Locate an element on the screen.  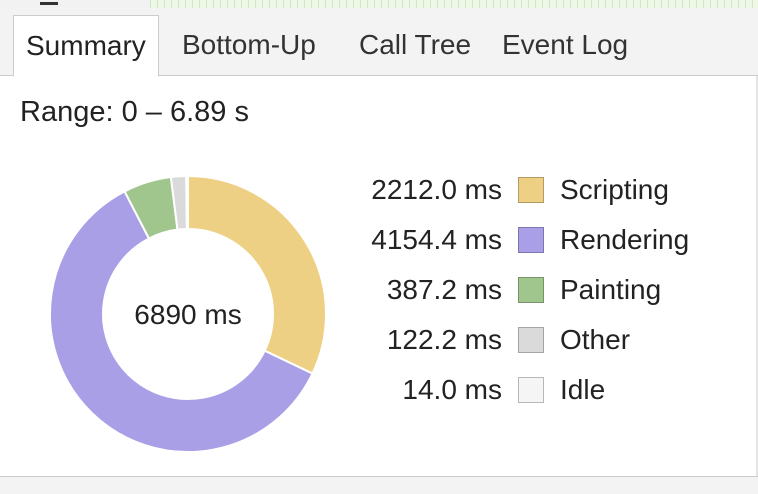
legend-label: Other is located at coordinates (595, 339).